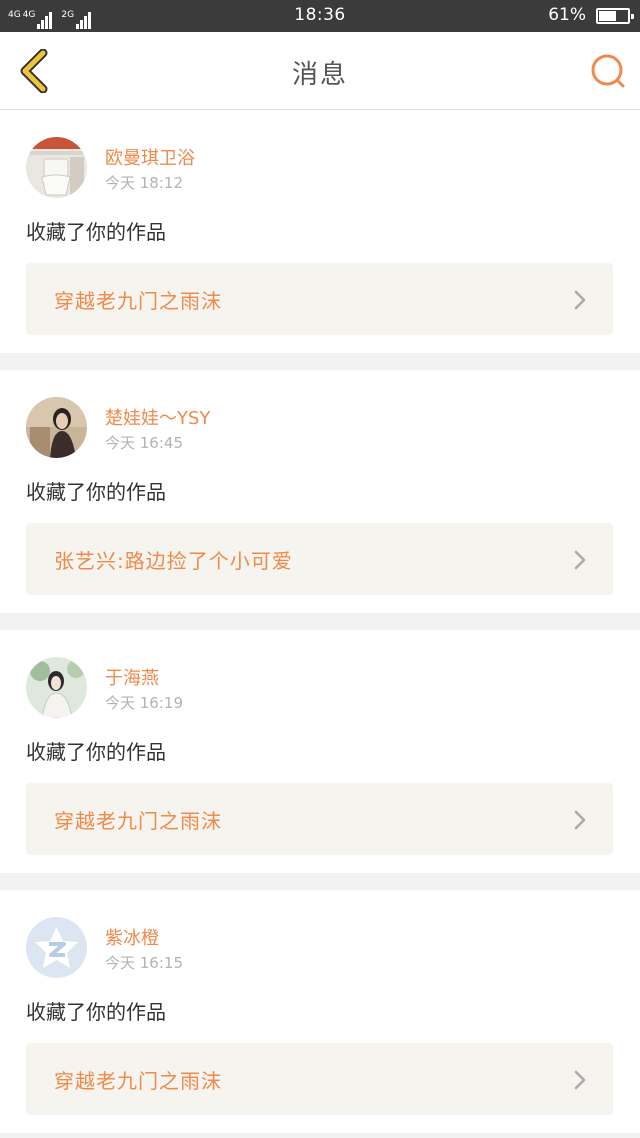  What do you see at coordinates (173, 561) in the screenshot?
I see `work-title: 张艺兴:路边捡了个小可爱` at bounding box center [173, 561].